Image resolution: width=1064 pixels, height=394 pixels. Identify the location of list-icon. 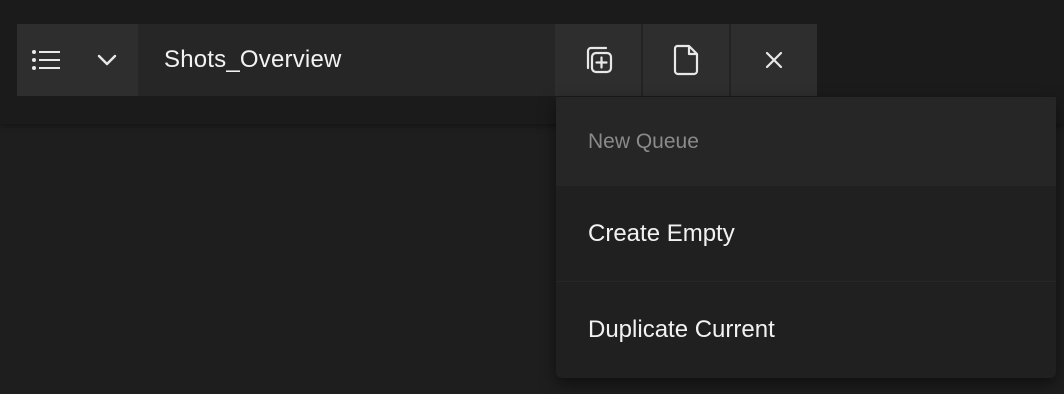
(46, 60).